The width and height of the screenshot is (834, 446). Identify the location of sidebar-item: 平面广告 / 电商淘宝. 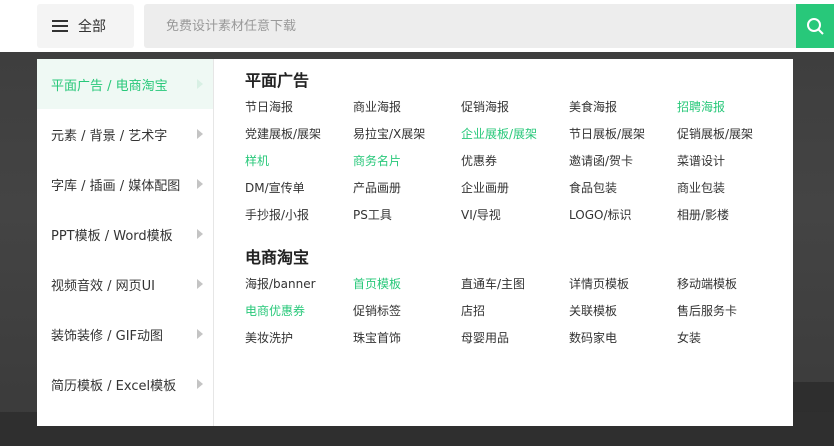
(125, 84).